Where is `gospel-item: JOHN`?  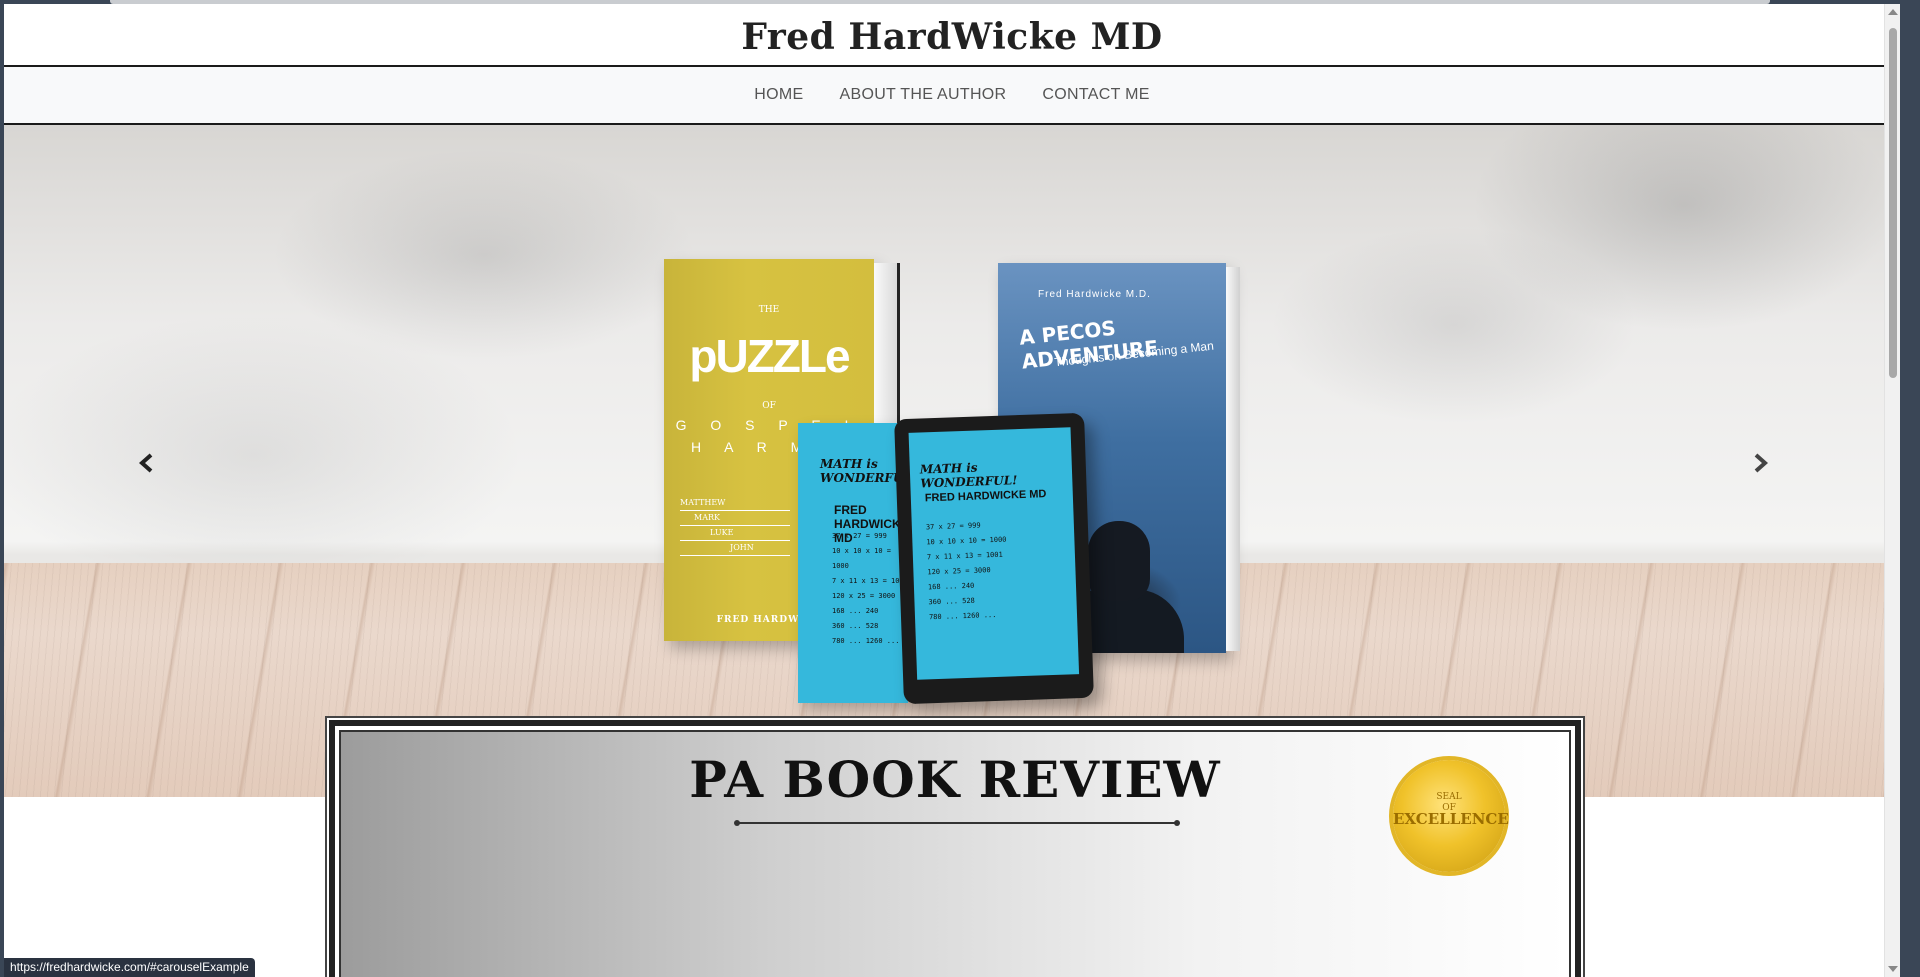
gospel-item: JOHN is located at coordinates (735, 548).